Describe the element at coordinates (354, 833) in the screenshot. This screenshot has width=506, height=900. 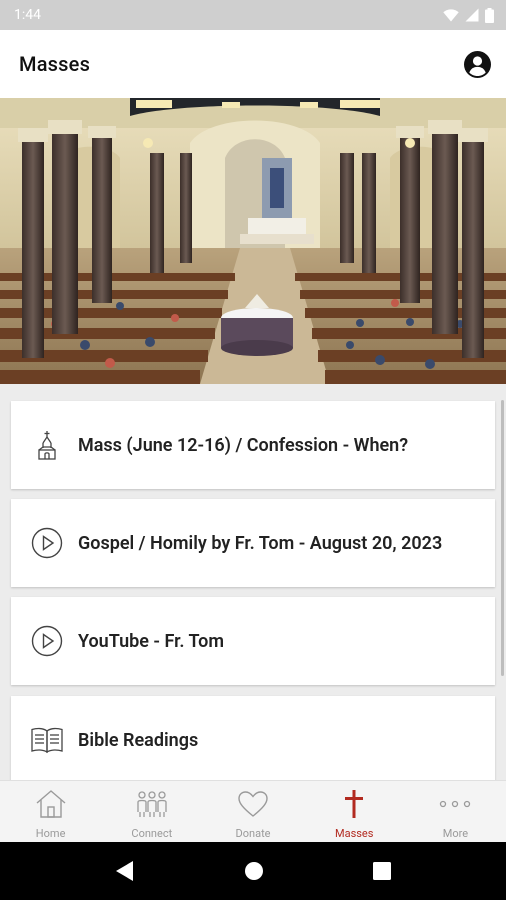
I see `nav-label: Masses` at that location.